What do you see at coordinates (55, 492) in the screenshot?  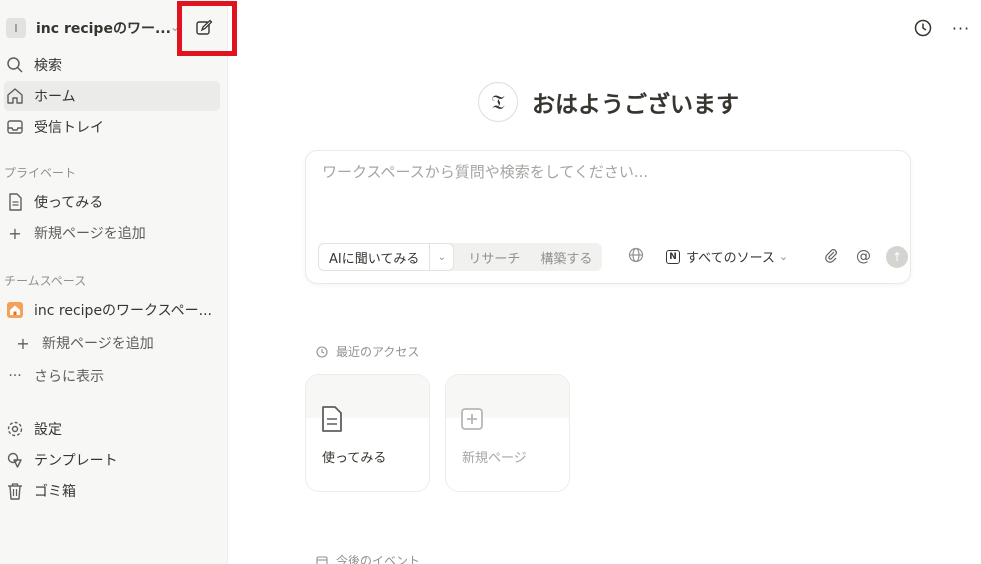 I see `sidebar-item-label: ゴミ箱` at bounding box center [55, 492].